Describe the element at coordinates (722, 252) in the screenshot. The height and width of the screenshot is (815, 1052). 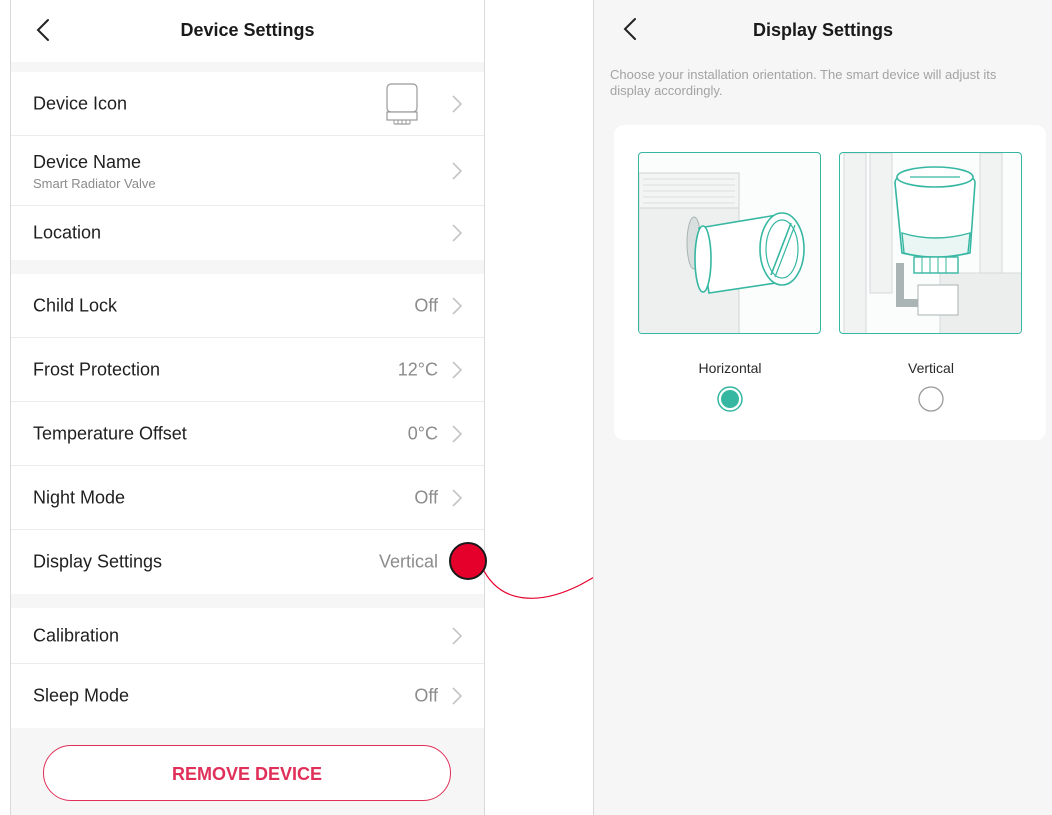
I see `horizontal-valve-icon` at that location.